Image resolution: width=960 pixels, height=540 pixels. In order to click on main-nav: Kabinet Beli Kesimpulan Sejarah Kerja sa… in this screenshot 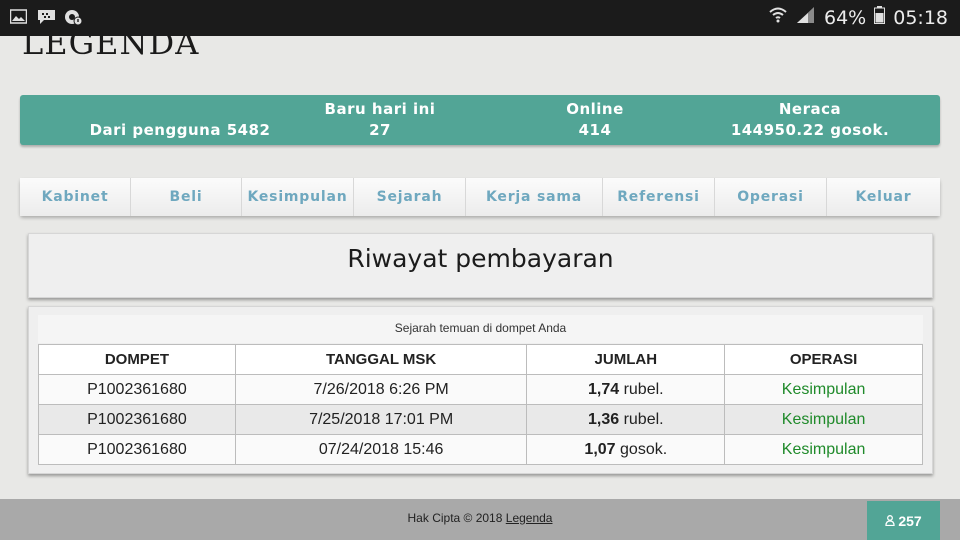, I will do `click(480, 197)`.